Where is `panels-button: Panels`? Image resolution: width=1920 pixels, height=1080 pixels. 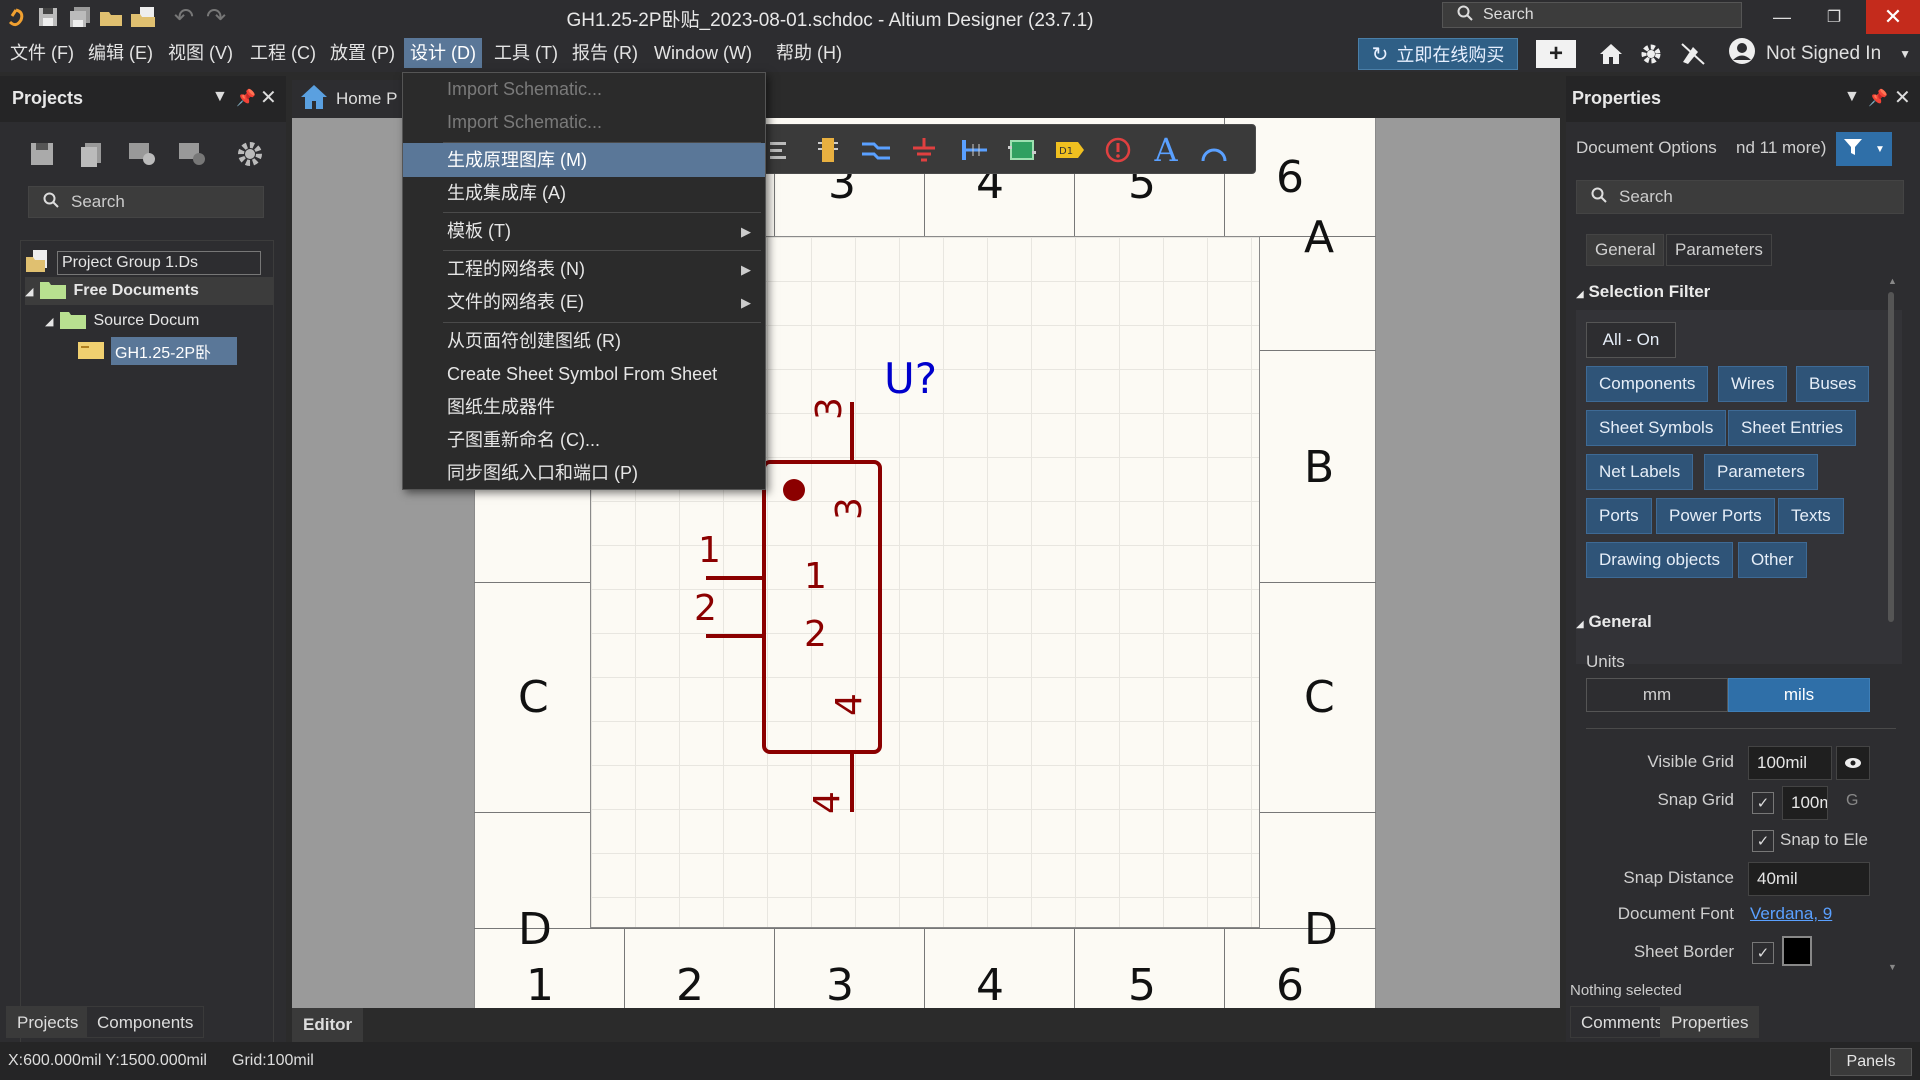 panels-button: Panels is located at coordinates (1871, 1062).